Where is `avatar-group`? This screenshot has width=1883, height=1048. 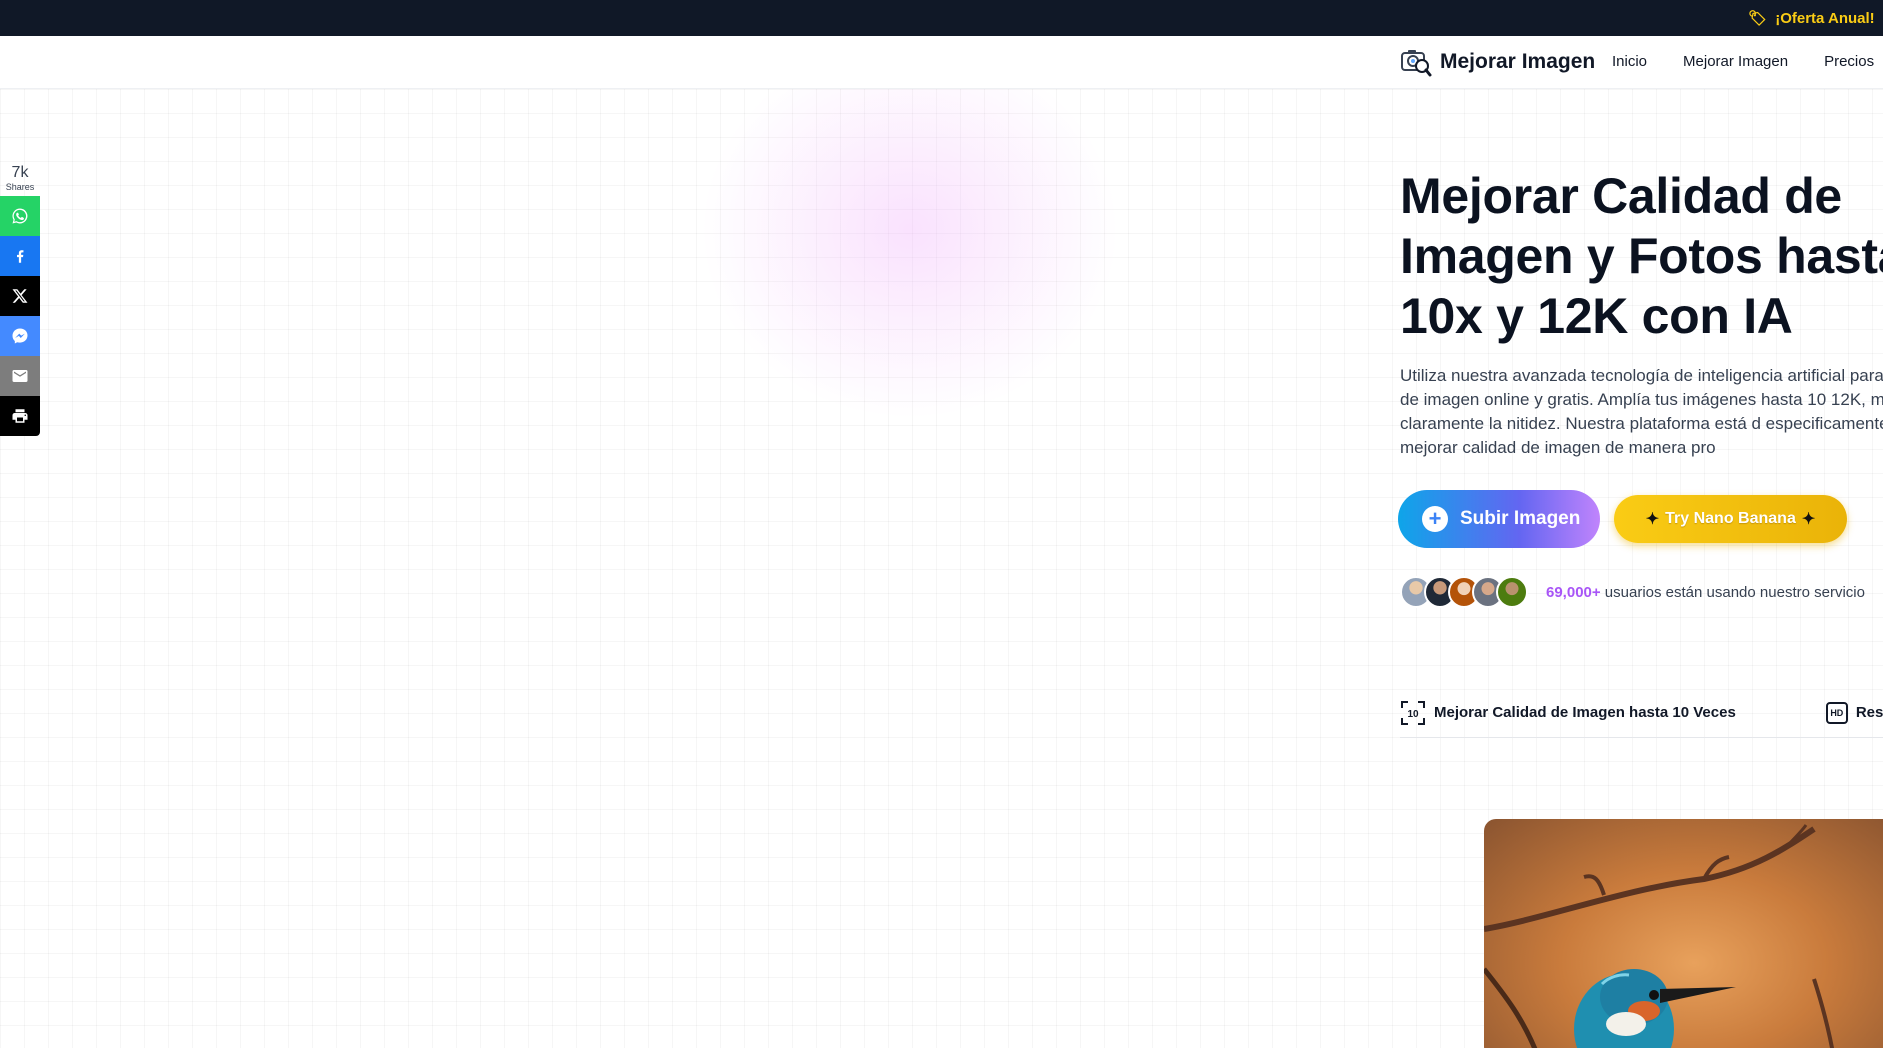
avatar-group is located at coordinates (1464, 592).